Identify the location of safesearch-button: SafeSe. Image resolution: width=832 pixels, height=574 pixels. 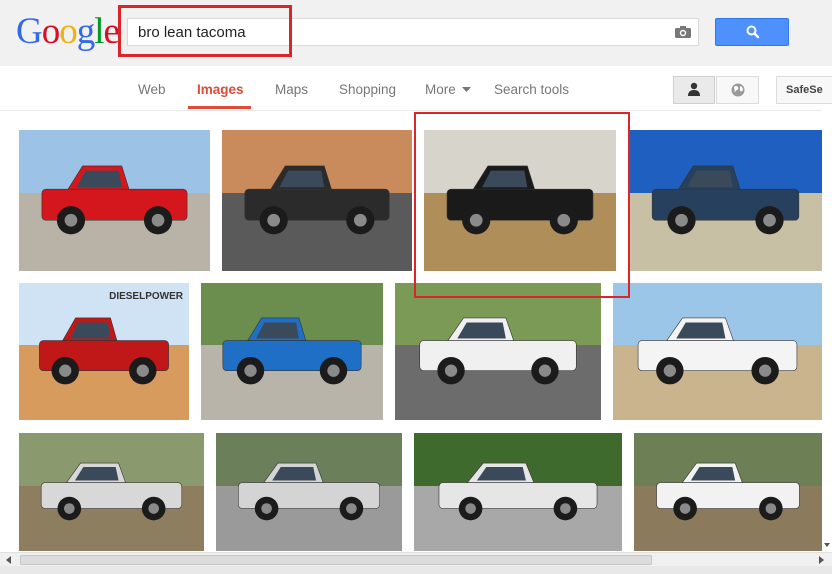
(804, 90).